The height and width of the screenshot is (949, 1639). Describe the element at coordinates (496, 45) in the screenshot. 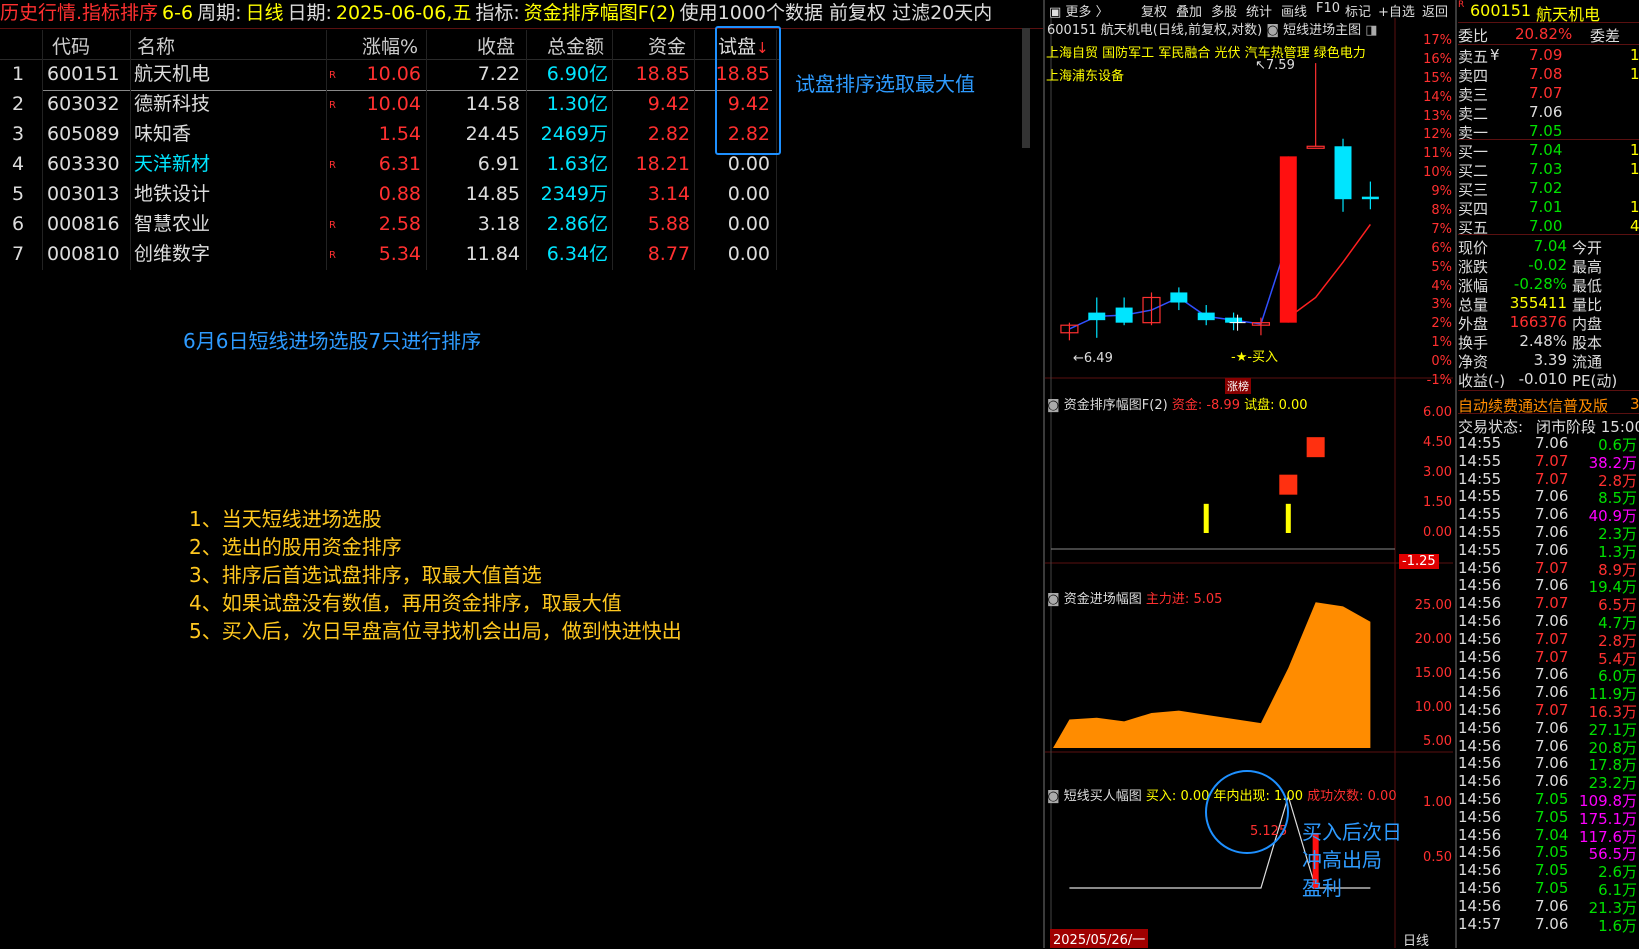

I see `col-close: 收盘` at that location.